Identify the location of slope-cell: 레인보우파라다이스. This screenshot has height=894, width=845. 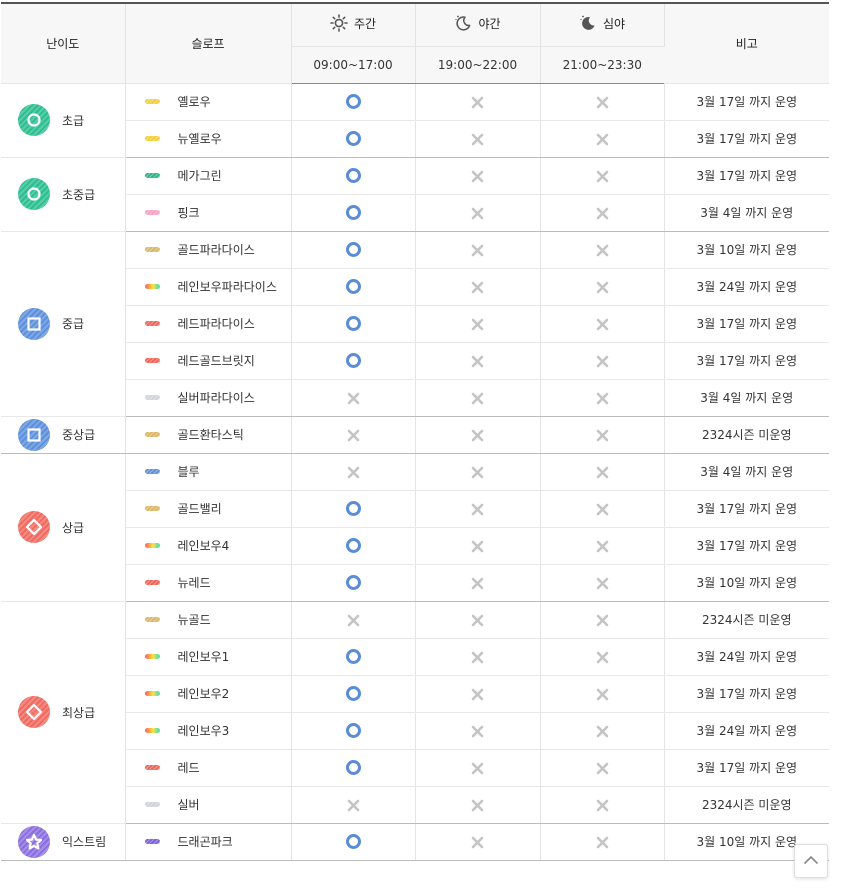
(208, 287).